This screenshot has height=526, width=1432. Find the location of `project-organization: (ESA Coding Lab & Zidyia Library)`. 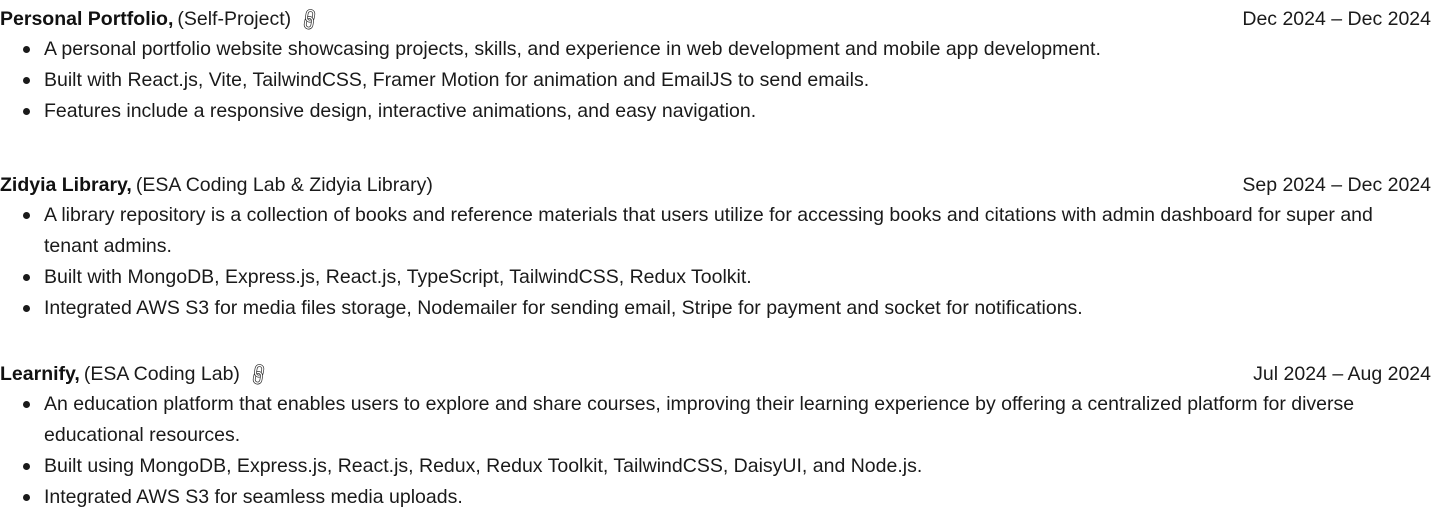

project-organization: (ESA Coding Lab & Zidyia Library) is located at coordinates (284, 185).